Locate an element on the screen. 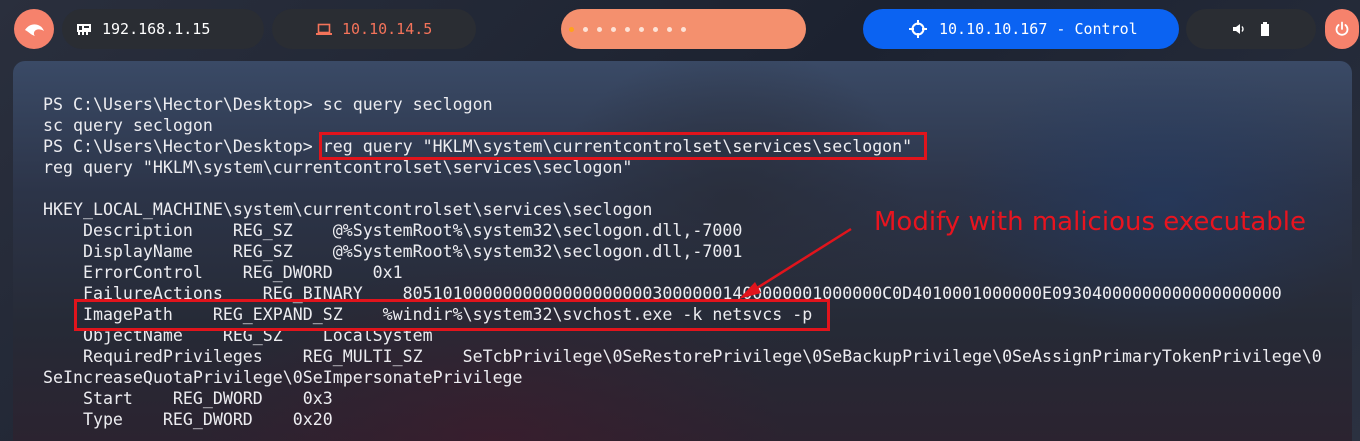  terminal-line: Type REG_DWORD 0x20 is located at coordinates (188, 419).